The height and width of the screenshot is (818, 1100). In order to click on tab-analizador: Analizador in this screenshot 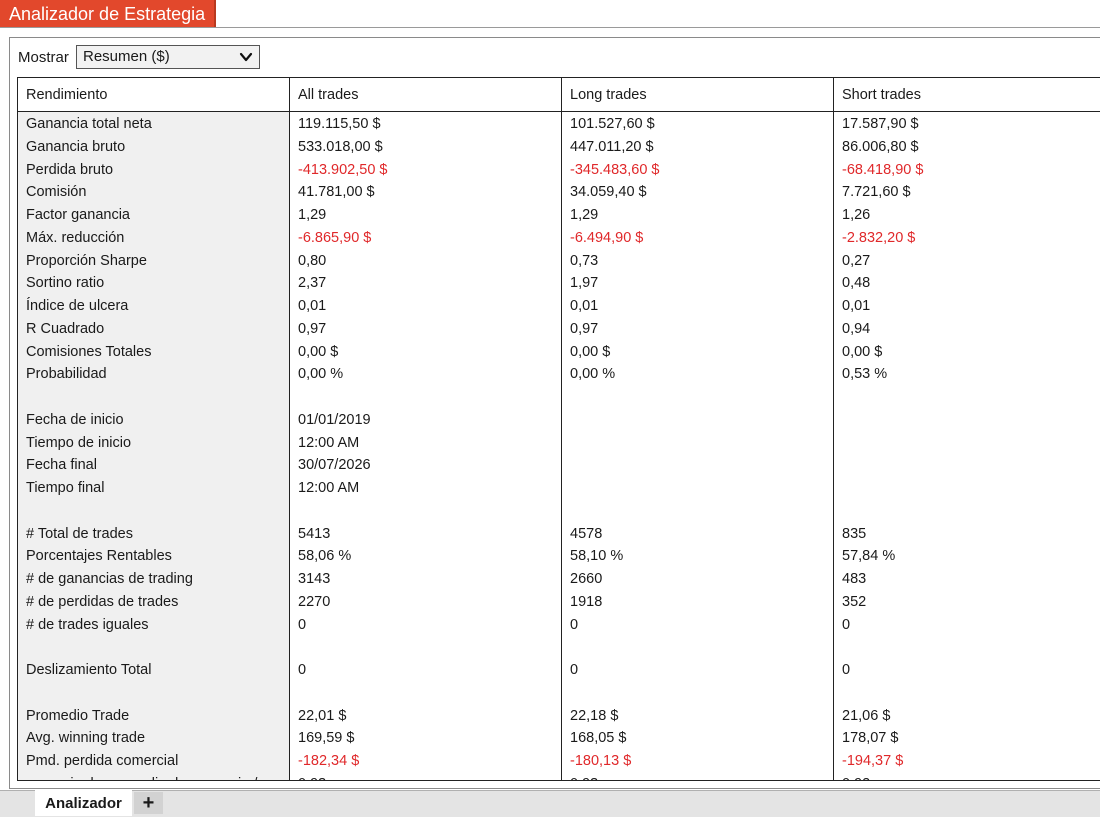, I will do `click(83, 803)`.